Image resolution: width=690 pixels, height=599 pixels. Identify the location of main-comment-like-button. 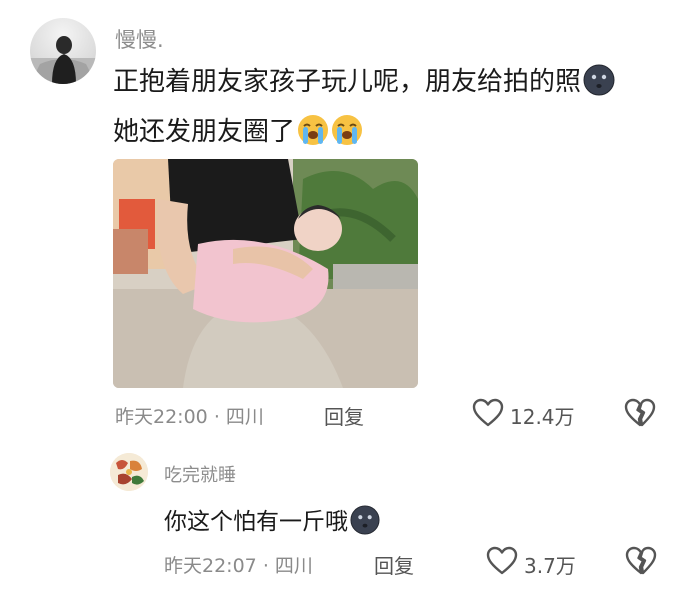
(488, 413).